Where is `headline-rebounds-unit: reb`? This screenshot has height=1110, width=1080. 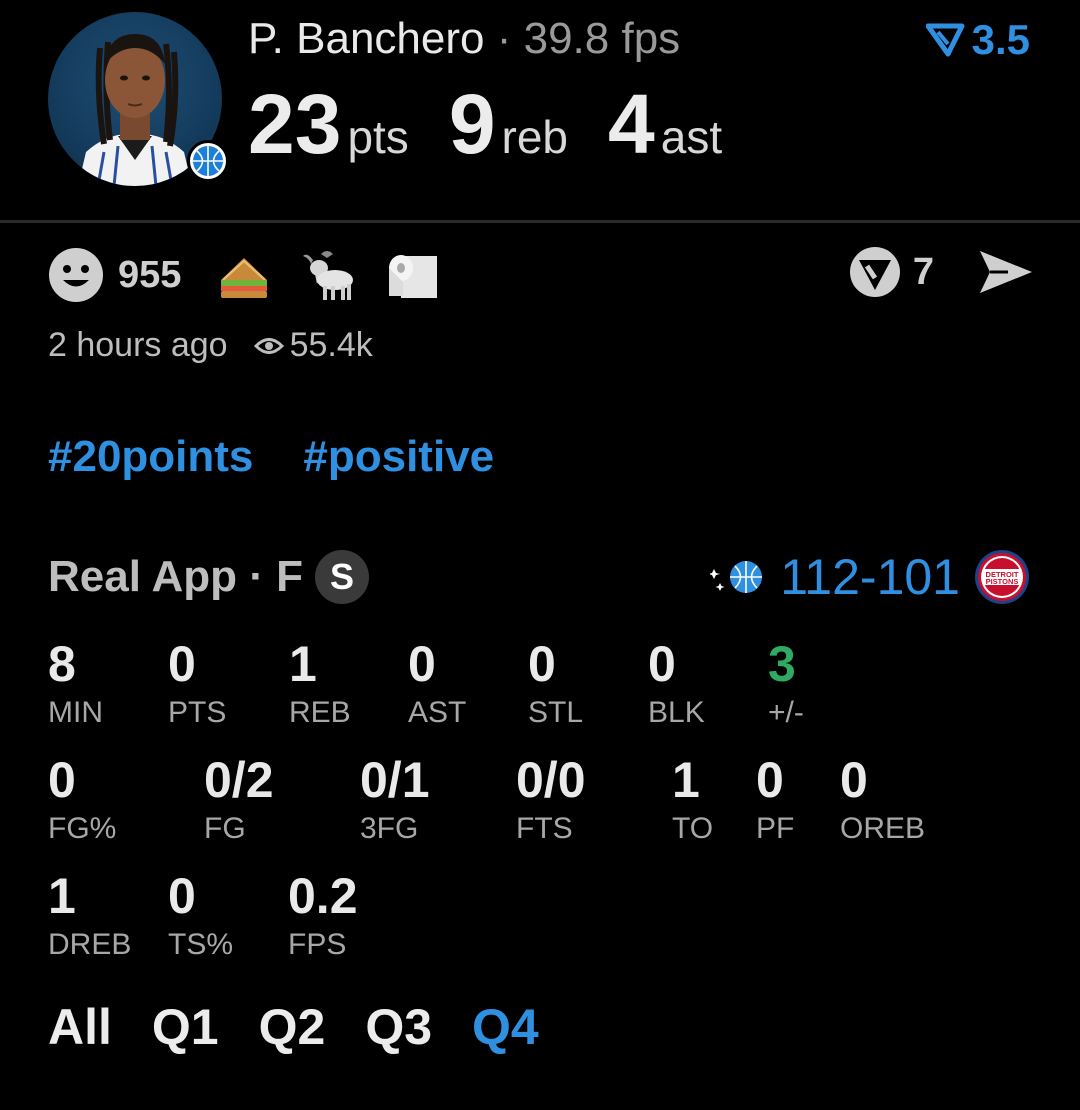 headline-rebounds-unit: reb is located at coordinates (535, 137).